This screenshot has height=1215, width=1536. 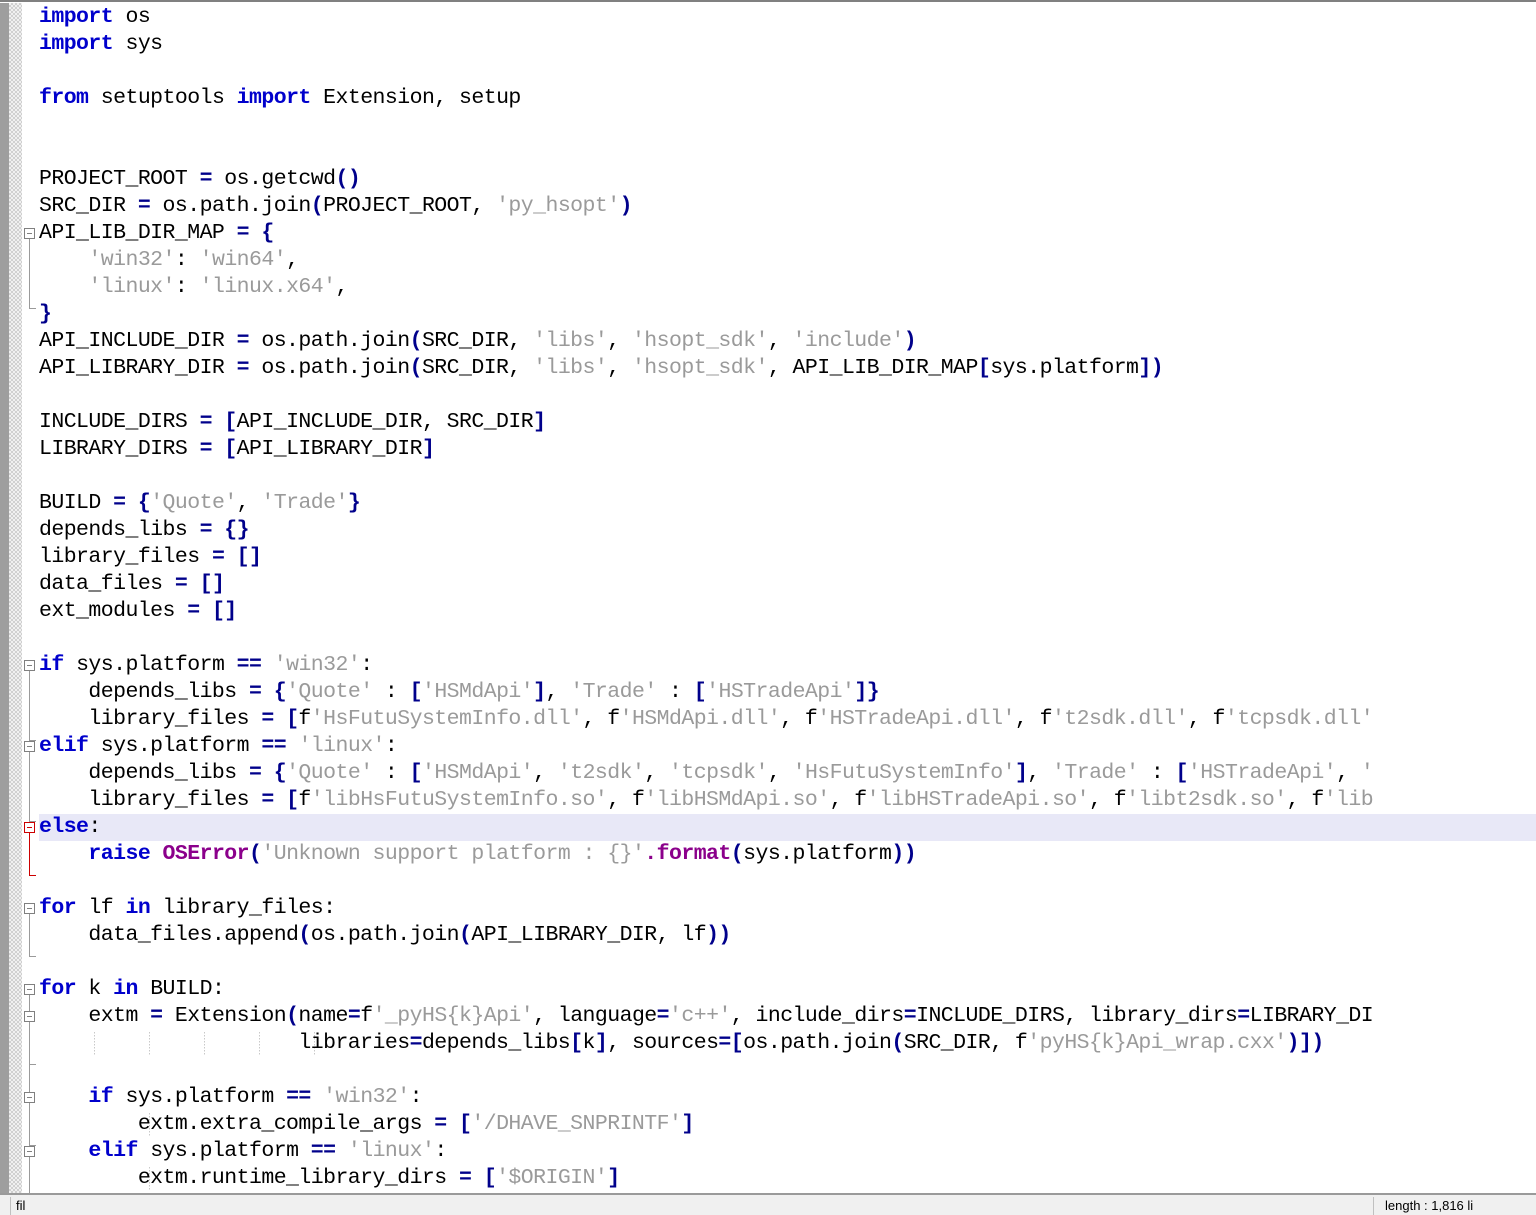 I want to click on code-line: from setuptools import Extension, setup, so click(x=280, y=98).